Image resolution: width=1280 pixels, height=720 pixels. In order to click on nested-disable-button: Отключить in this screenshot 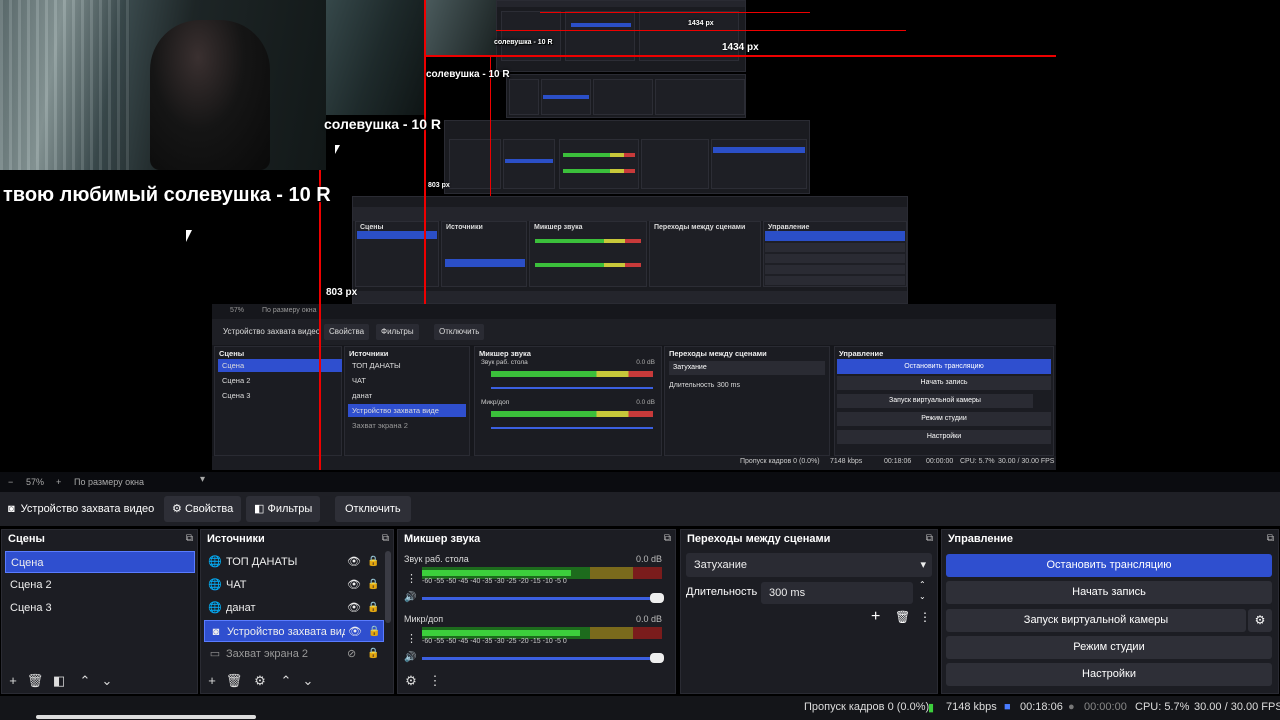, I will do `click(459, 332)`.